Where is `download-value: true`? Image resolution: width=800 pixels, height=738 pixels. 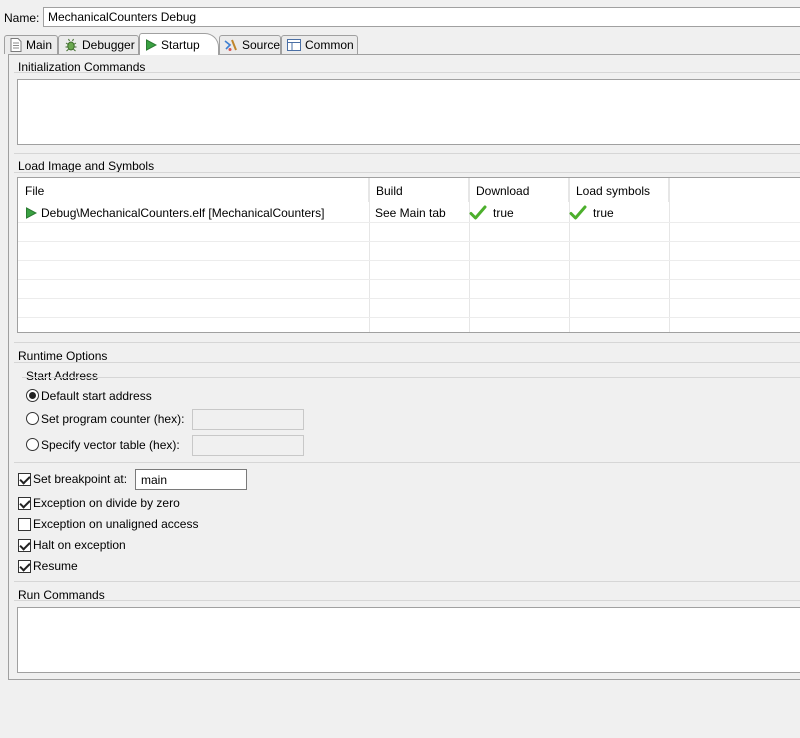
download-value: true is located at coordinates (503, 213).